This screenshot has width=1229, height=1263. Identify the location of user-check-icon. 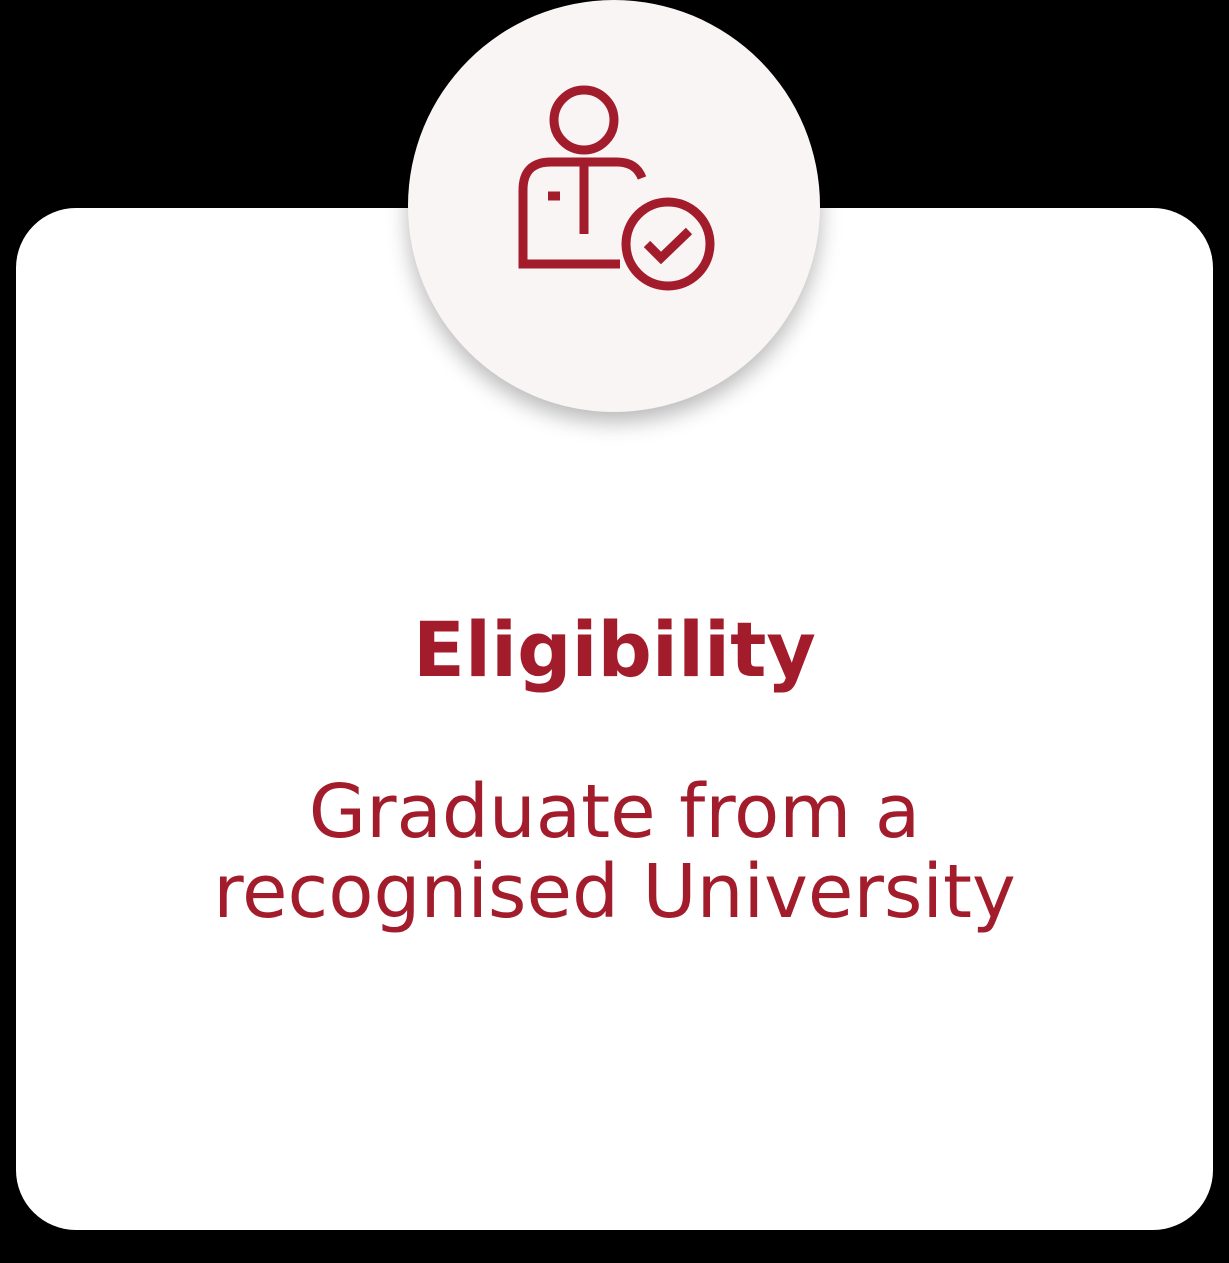
(616, 188).